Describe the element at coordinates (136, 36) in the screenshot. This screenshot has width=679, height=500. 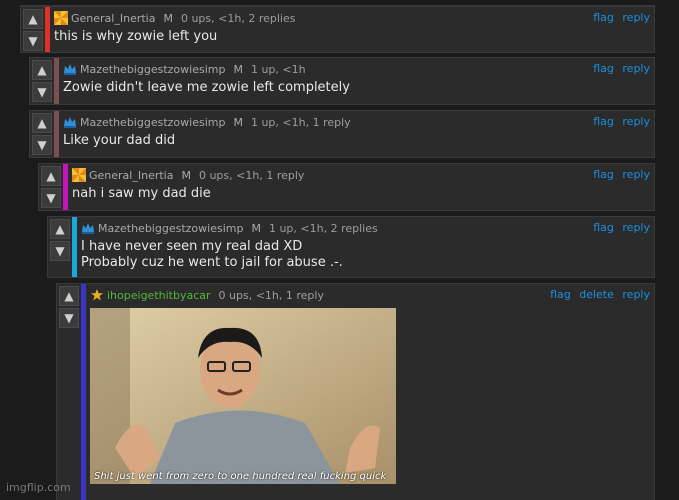
I see `comment-text: this is why zowie left you` at that location.